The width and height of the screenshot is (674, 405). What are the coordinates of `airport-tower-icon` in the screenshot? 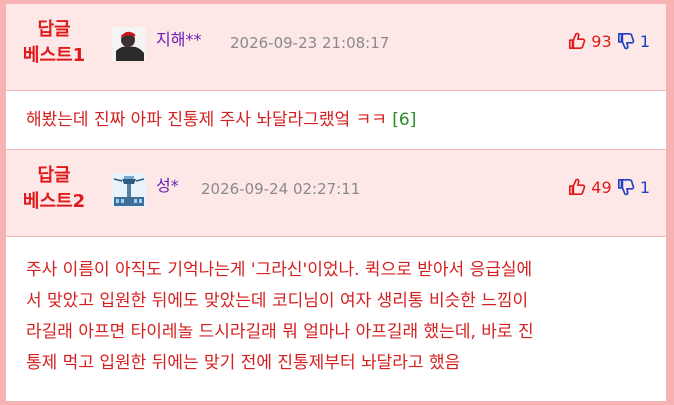 It's located at (129, 190).